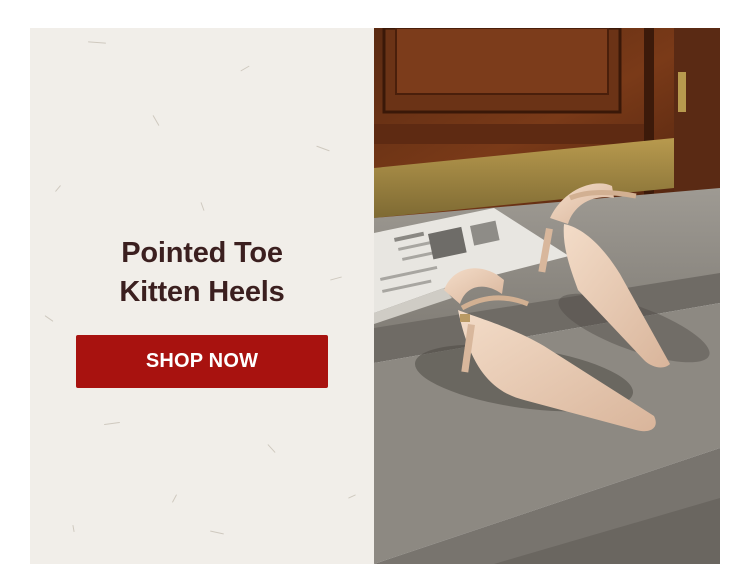 The width and height of the screenshot is (750, 588). What do you see at coordinates (202, 253) in the screenshot?
I see `headline-line-1: Pointed Toe` at bounding box center [202, 253].